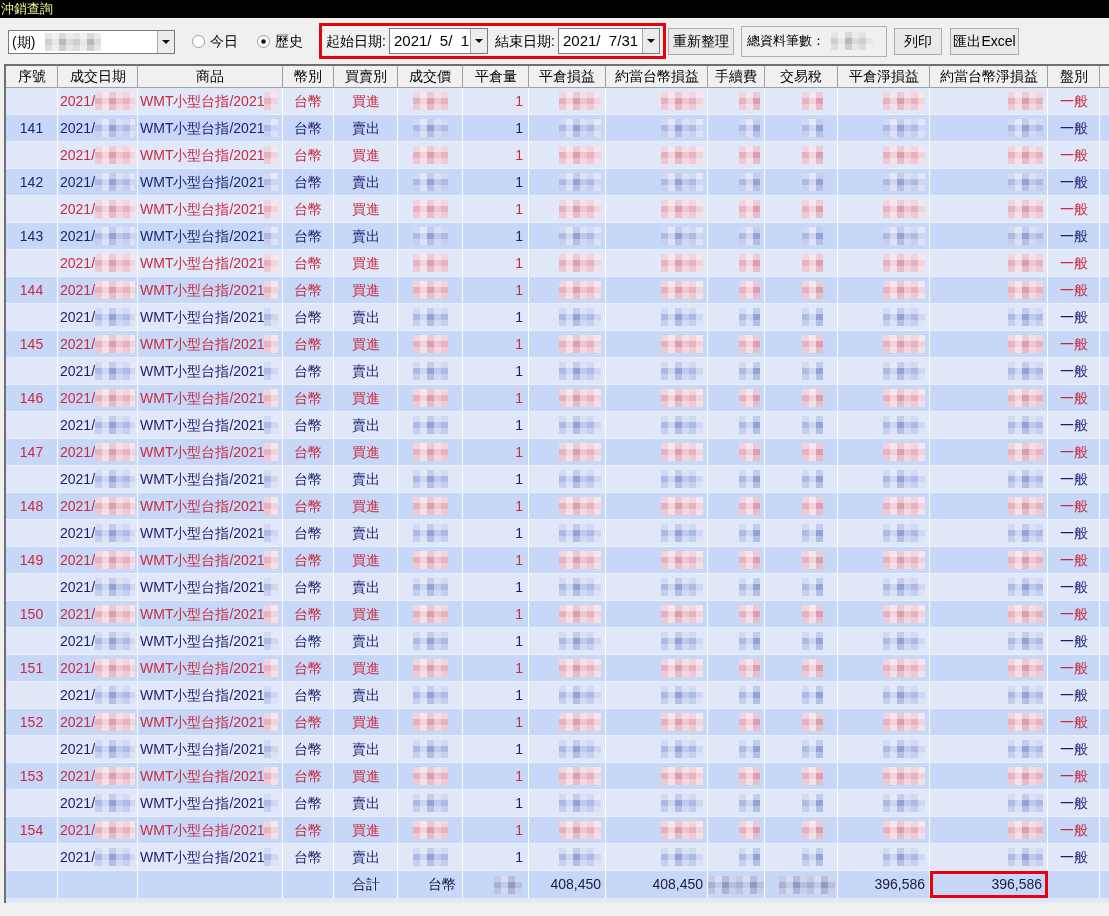 The image size is (1109, 916). What do you see at coordinates (918, 41) in the screenshot?
I see `print-button: 列印` at bounding box center [918, 41].